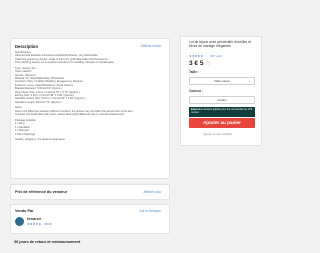 The width and height of the screenshot is (320, 253). Describe the element at coordinates (34, 219) in the screenshot. I see `vendor-name: tiemarset` at that location.